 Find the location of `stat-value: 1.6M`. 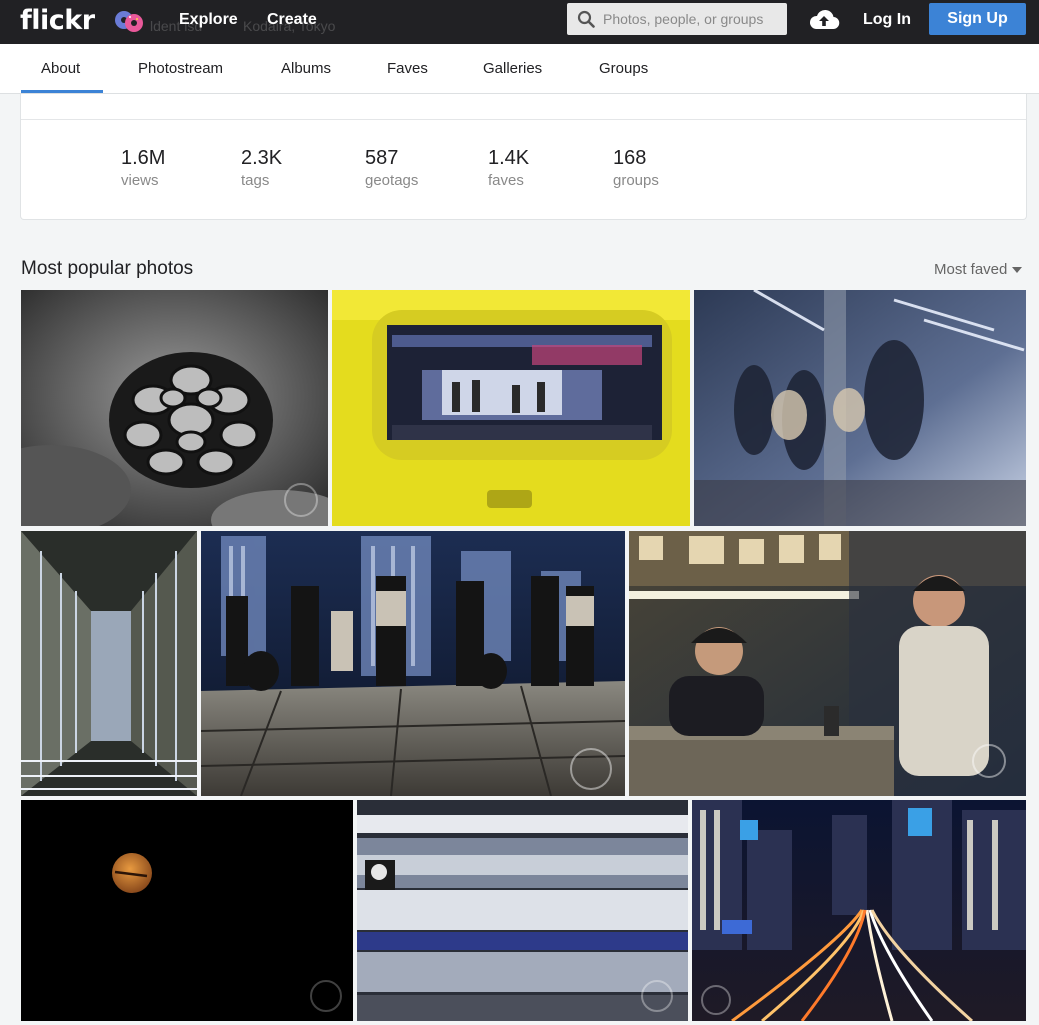

stat-value: 1.6M is located at coordinates (143, 158).